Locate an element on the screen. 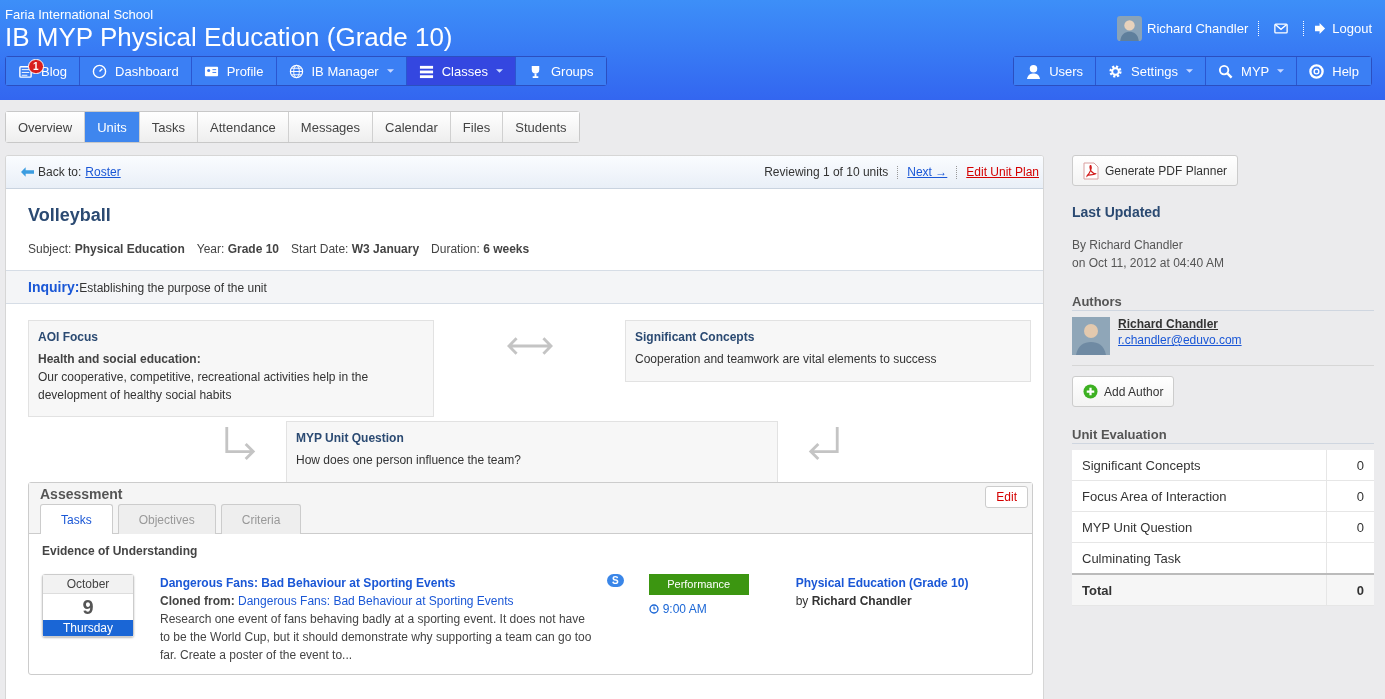 This screenshot has height=699, width=1385. unit-meta: Subject: Physical Education is located at coordinates (106, 249).